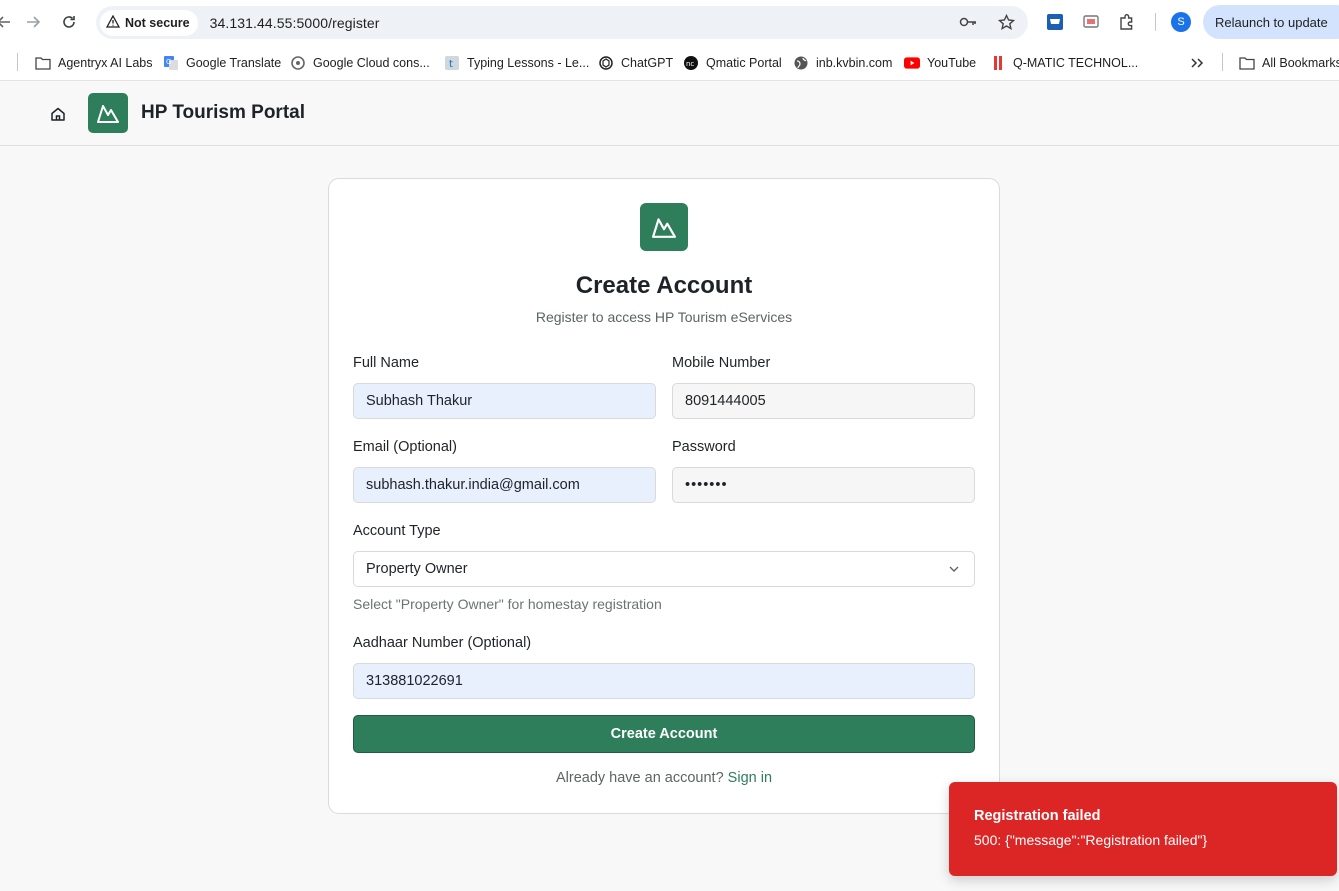 The image size is (1339, 891). I want to click on security-label: Not secure, so click(157, 22).